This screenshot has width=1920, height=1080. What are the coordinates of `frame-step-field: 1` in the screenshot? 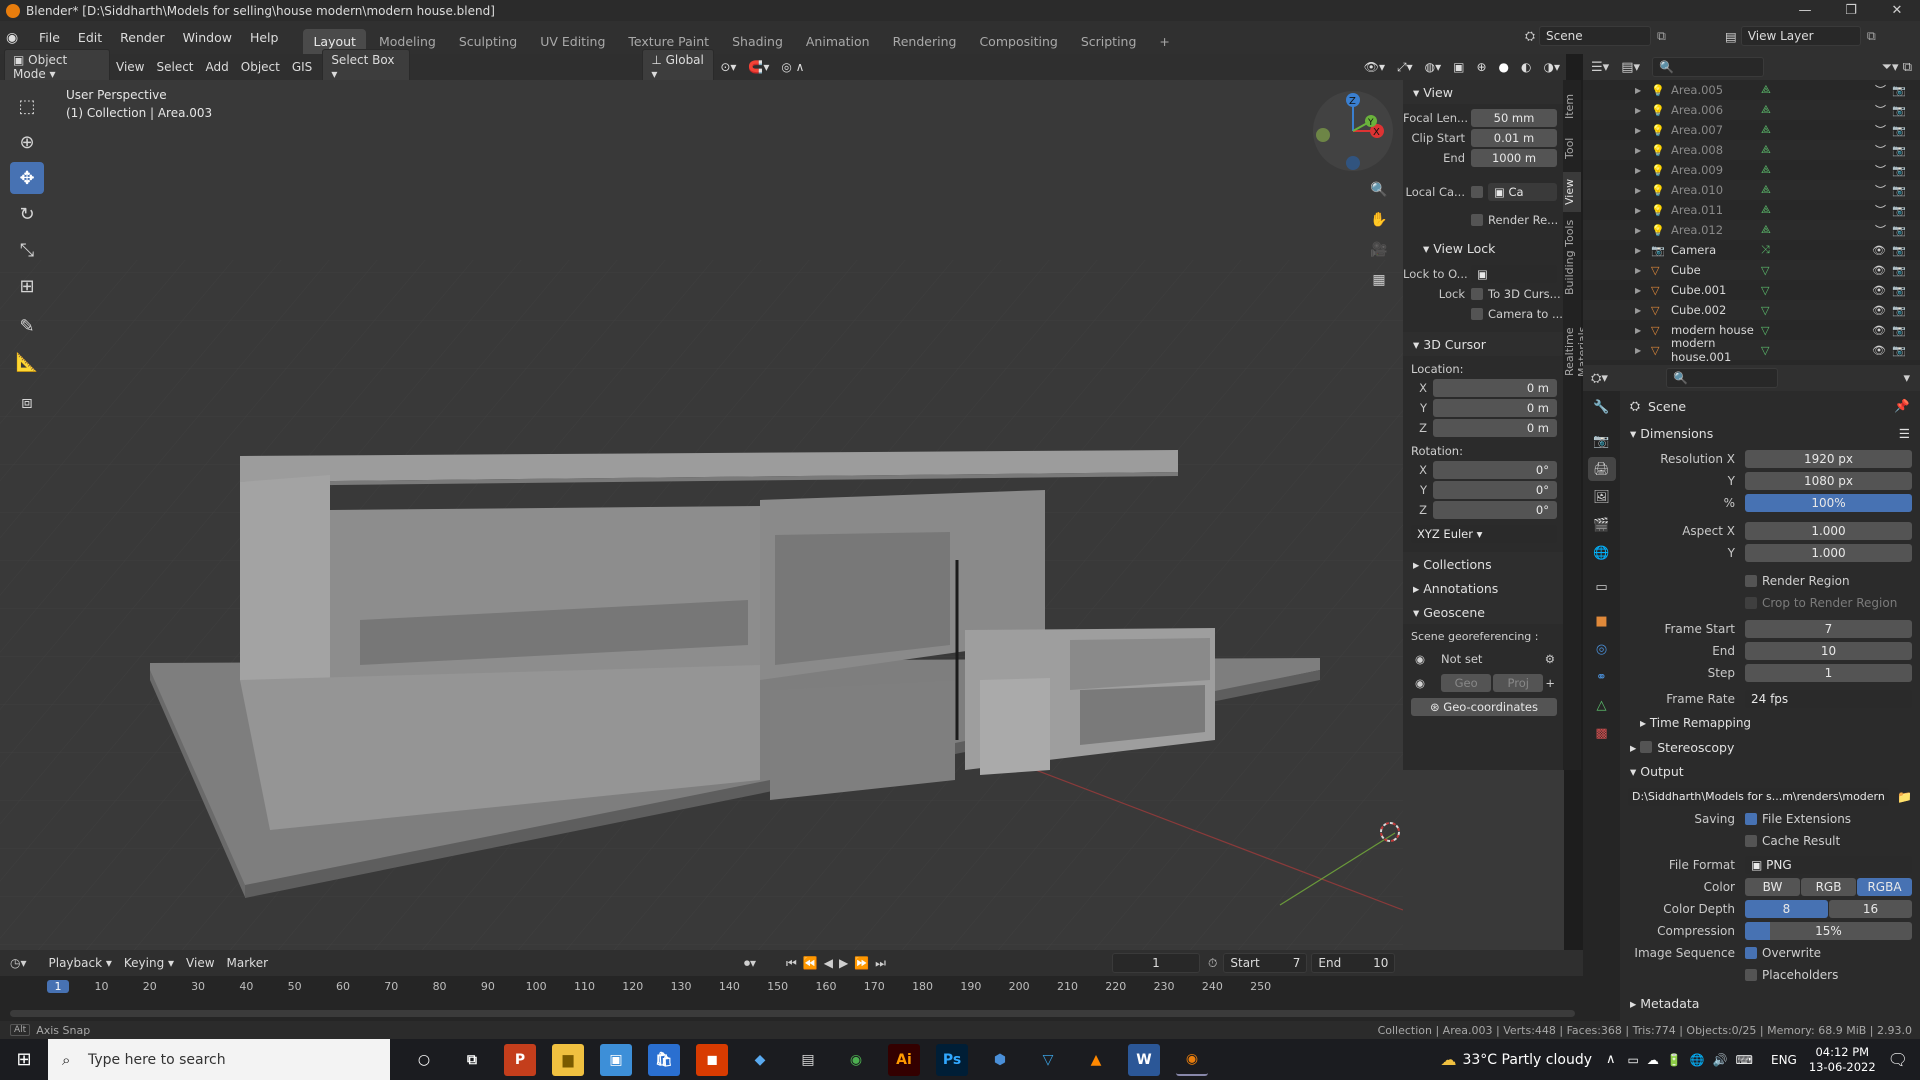 It's located at (1828, 673).